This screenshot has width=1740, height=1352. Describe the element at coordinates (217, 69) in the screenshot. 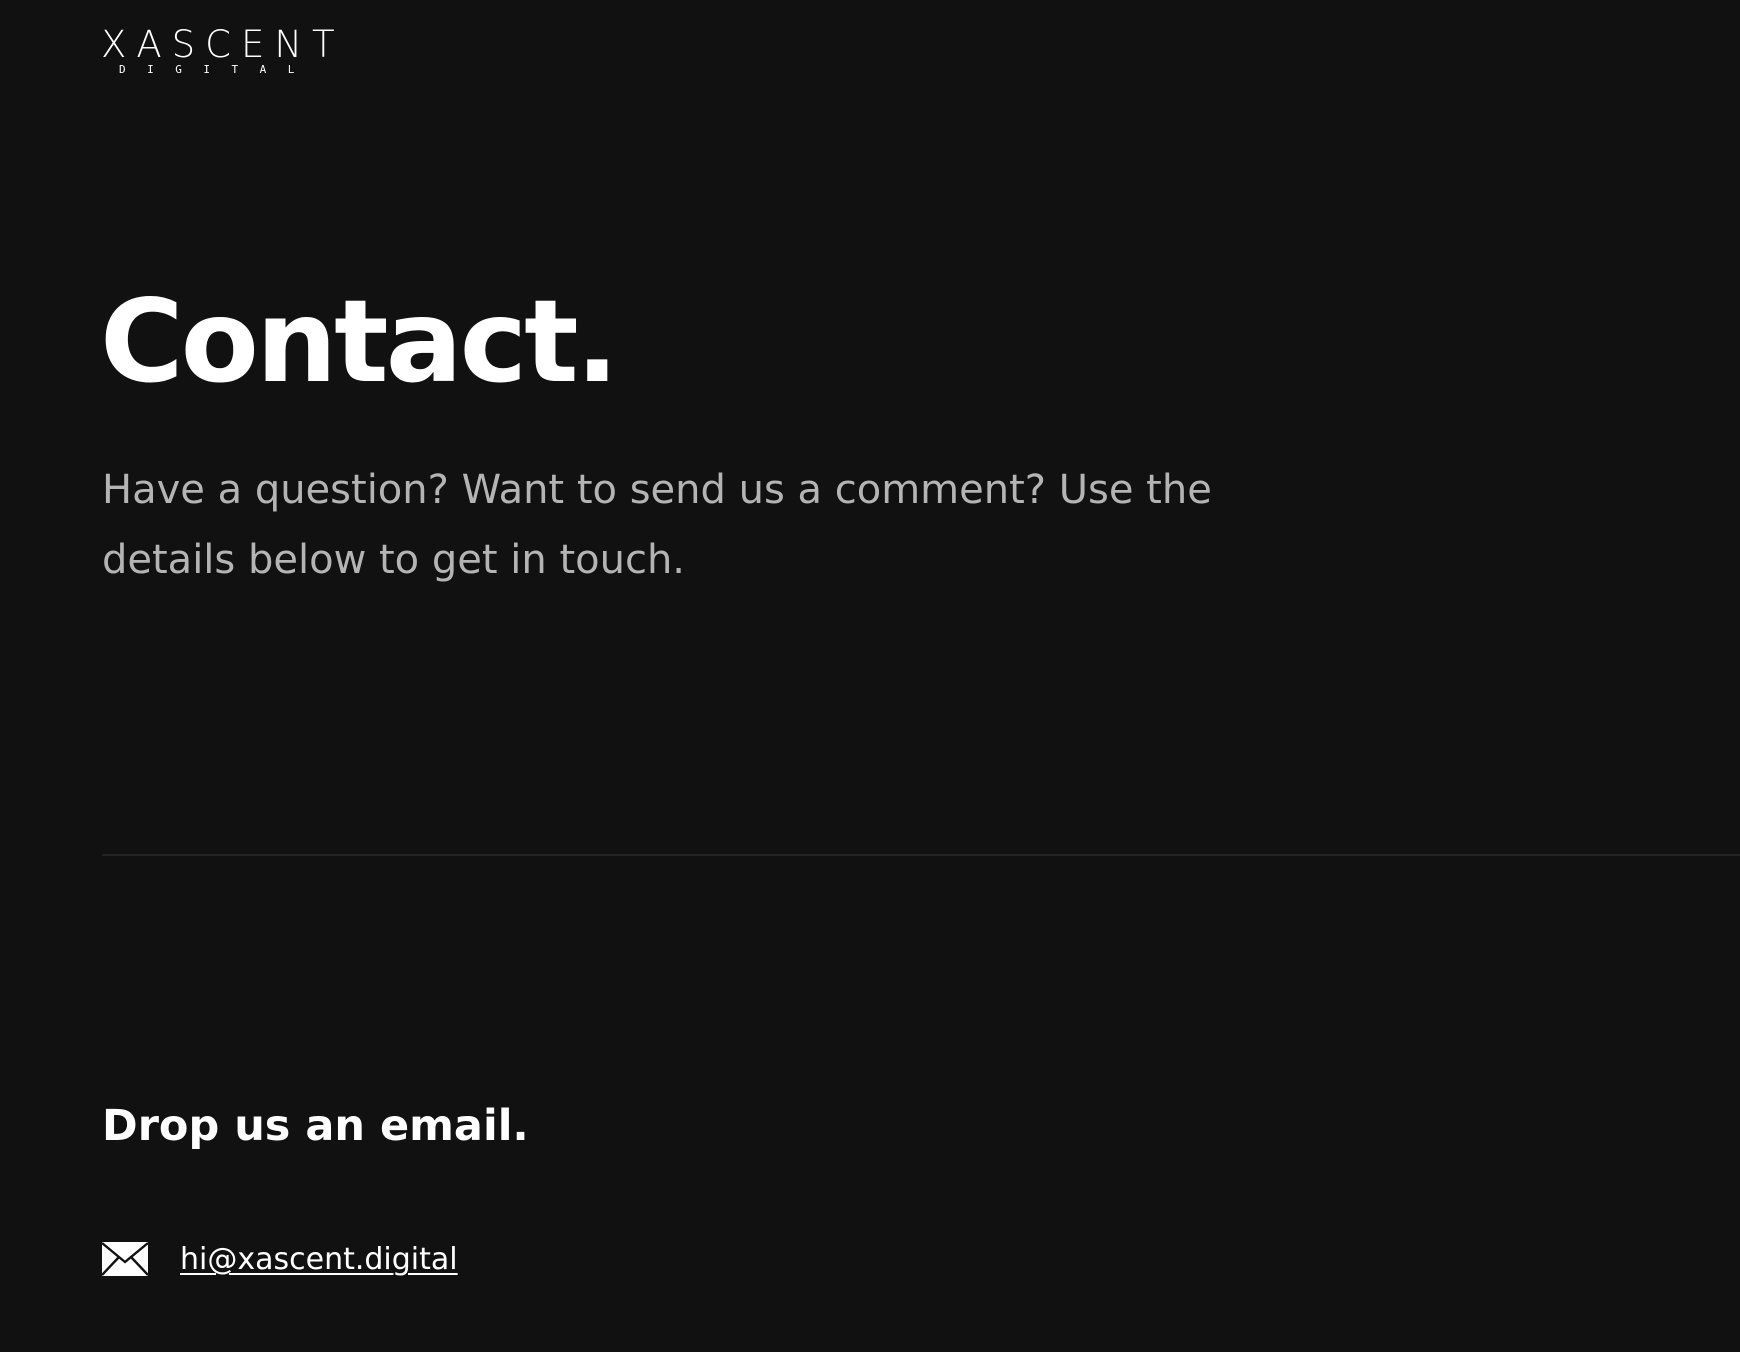

I see `logo-subtitle: DIGITAL` at that location.